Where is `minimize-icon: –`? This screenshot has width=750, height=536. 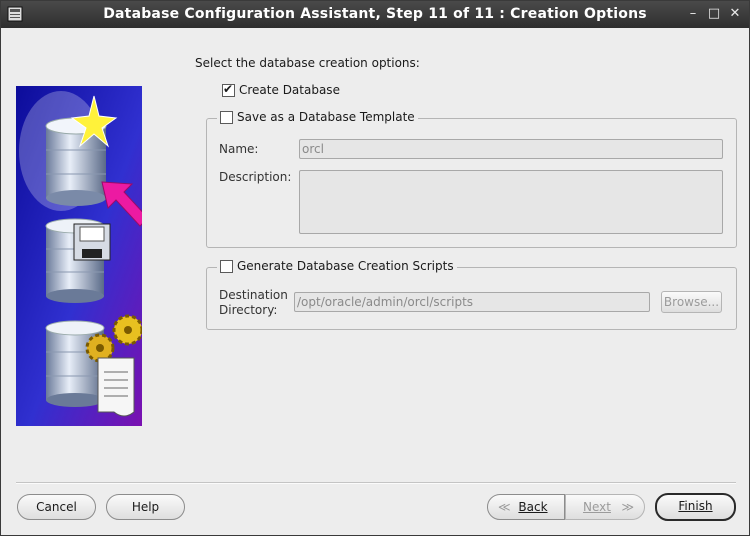
minimize-icon: – is located at coordinates (693, 14).